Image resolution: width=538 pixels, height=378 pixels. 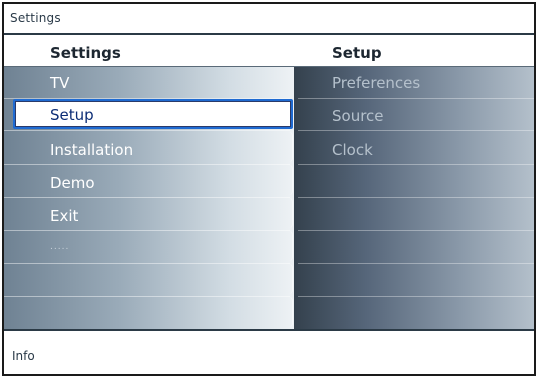 What do you see at coordinates (269, 34) in the screenshot?
I see `header-divider` at bounding box center [269, 34].